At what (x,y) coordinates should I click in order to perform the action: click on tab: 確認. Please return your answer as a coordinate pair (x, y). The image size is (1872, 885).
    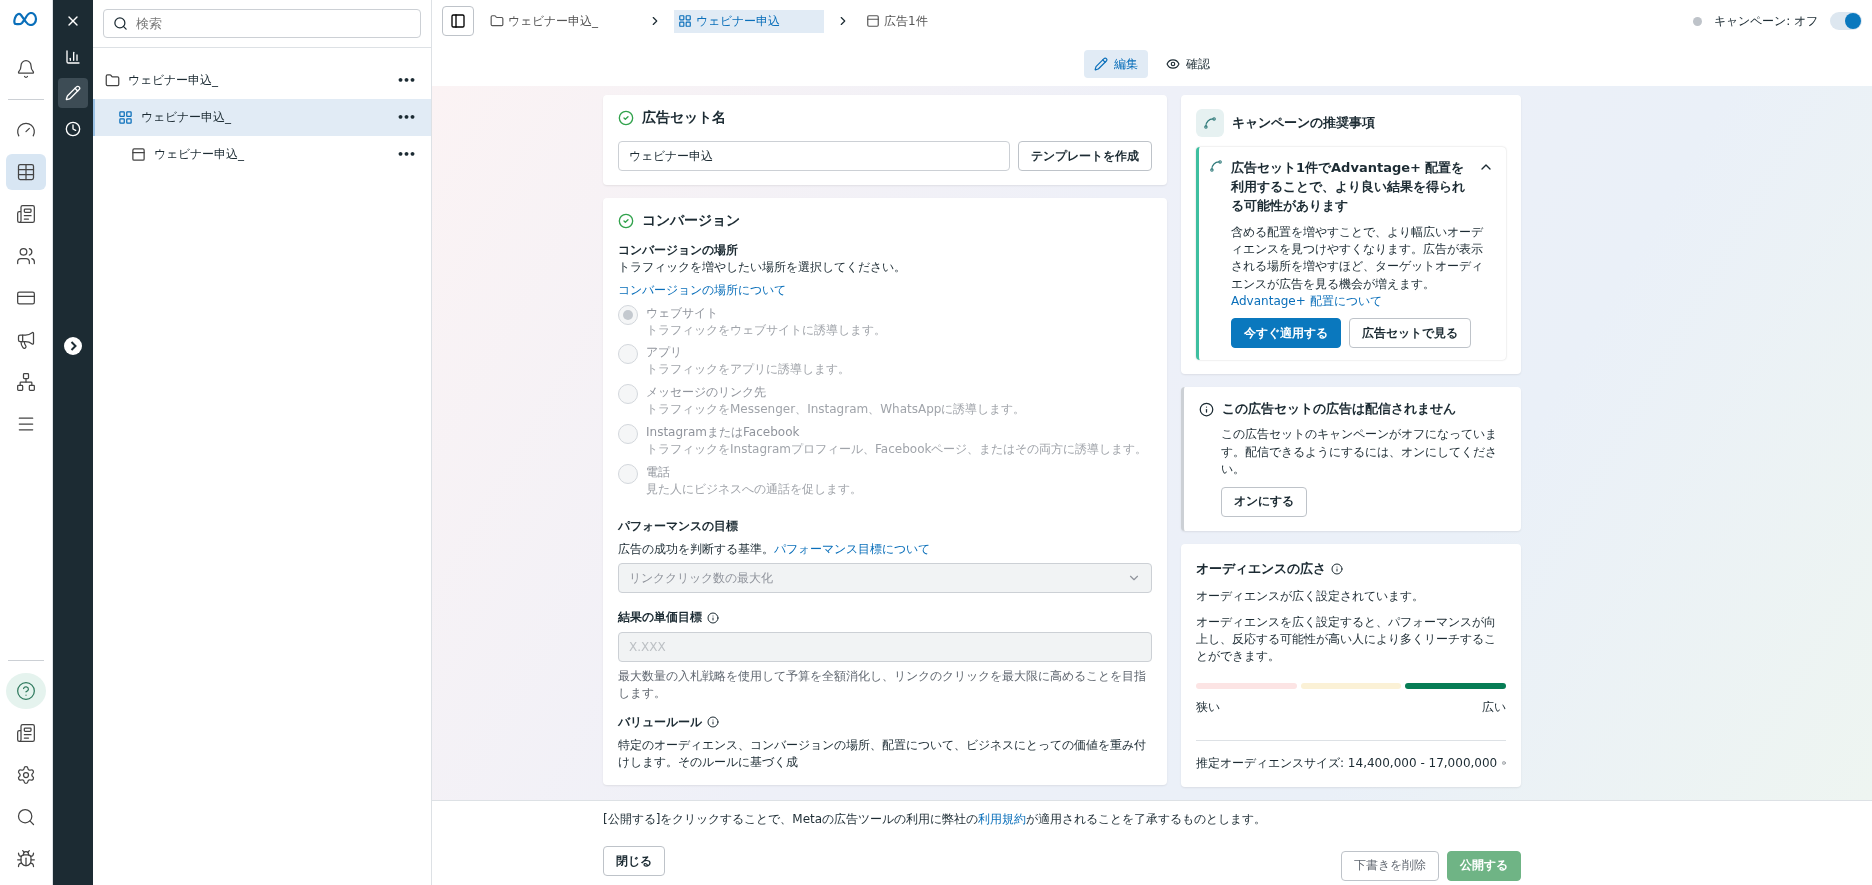
    Looking at the image, I should click on (1188, 64).